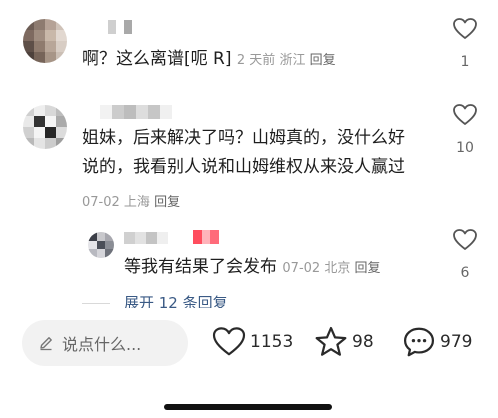  Describe the element at coordinates (206, 237) in the screenshot. I see `username-badge` at that location.